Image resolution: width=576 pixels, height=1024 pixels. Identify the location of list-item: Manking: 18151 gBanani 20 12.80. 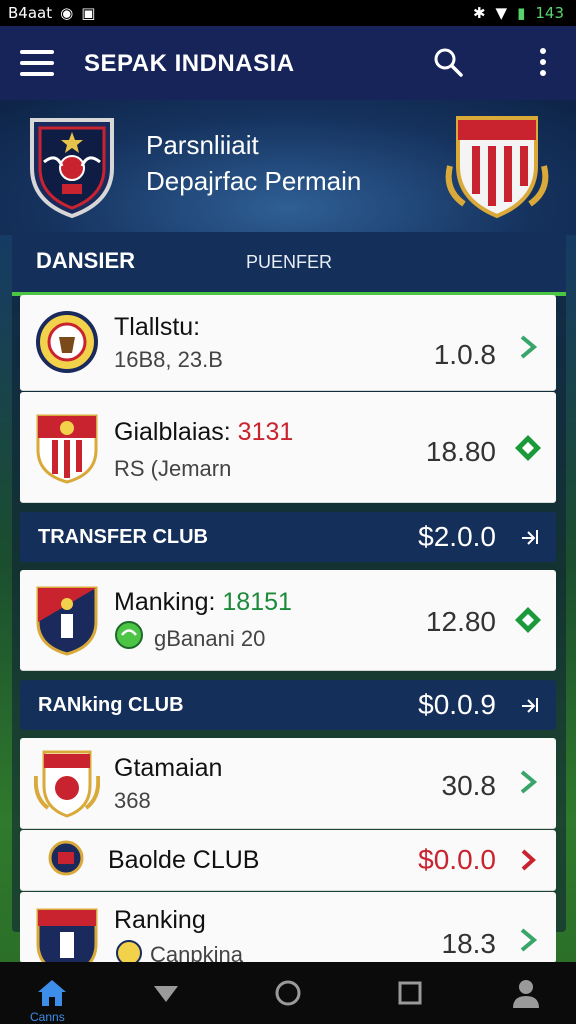
(288, 620).